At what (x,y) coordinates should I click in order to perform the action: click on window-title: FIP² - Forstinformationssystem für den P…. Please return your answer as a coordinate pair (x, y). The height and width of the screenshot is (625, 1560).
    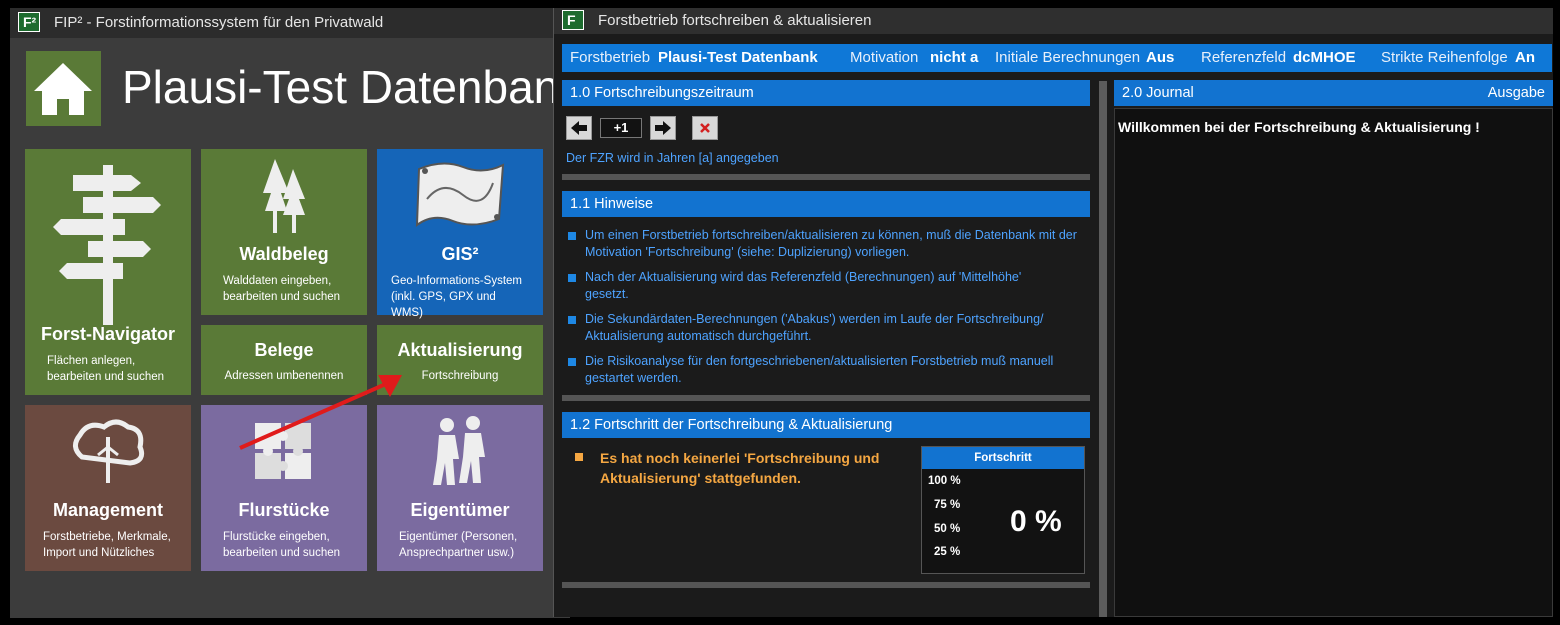
    Looking at the image, I should click on (219, 22).